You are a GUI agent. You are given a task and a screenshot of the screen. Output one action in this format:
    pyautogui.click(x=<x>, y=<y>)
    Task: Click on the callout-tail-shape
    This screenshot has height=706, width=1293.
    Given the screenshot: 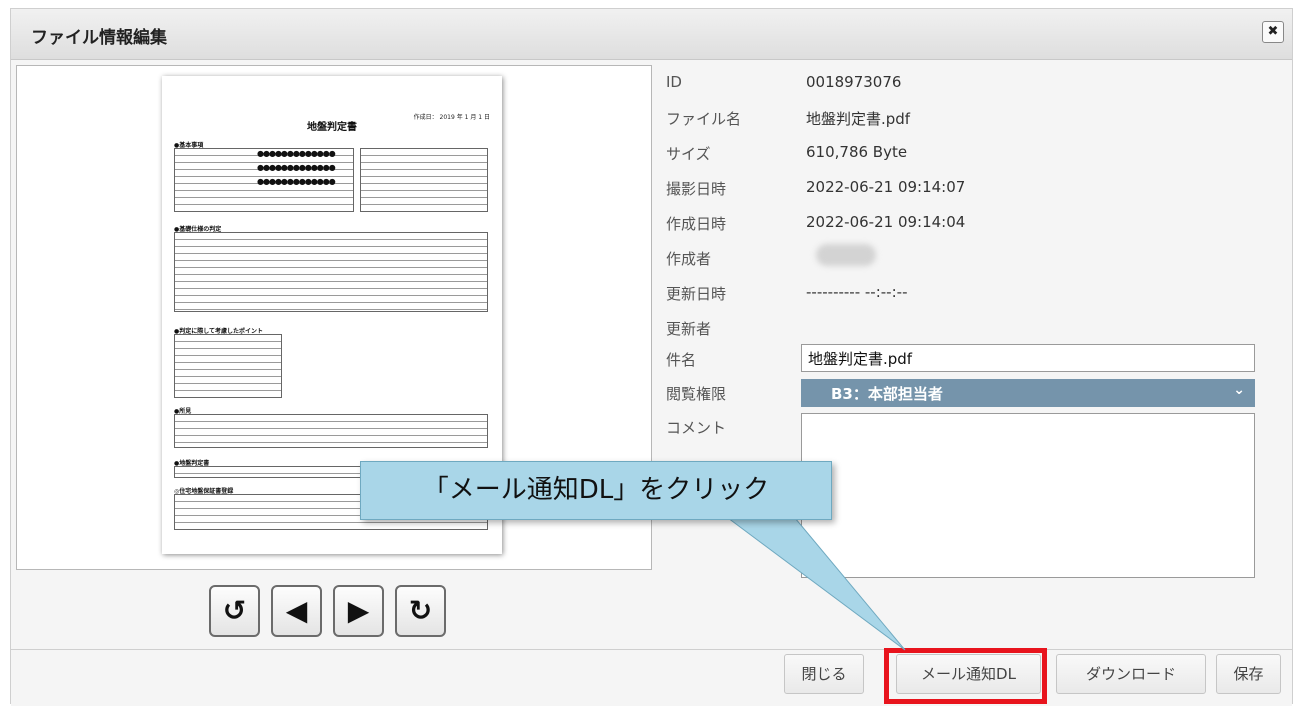 What is the action you would take?
    pyautogui.click(x=812, y=581)
    